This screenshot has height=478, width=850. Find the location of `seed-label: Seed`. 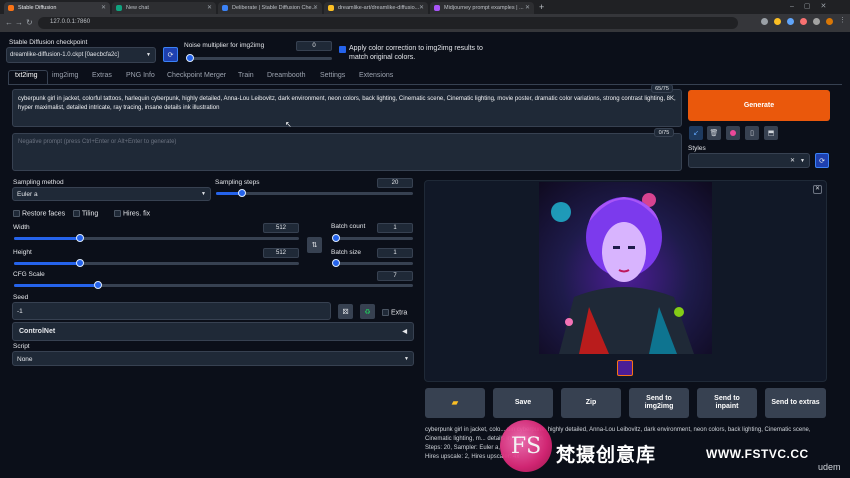

seed-label: Seed is located at coordinates (21, 297).